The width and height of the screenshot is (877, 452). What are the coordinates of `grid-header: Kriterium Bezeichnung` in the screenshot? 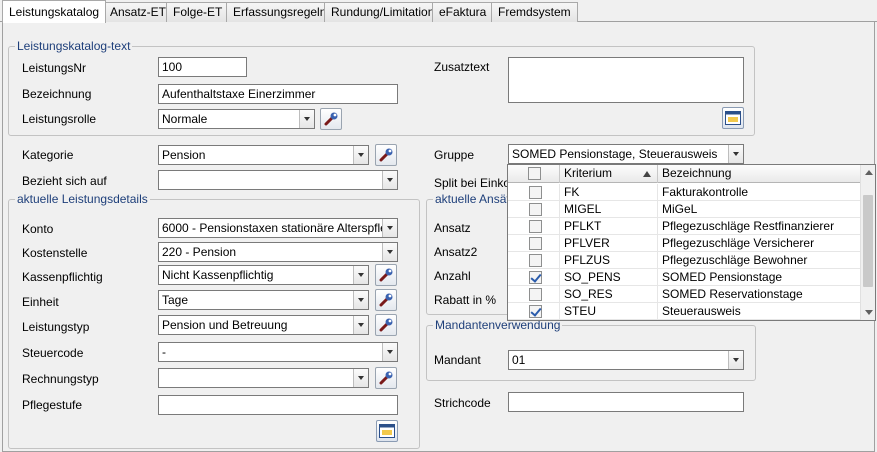 It's located at (684, 174).